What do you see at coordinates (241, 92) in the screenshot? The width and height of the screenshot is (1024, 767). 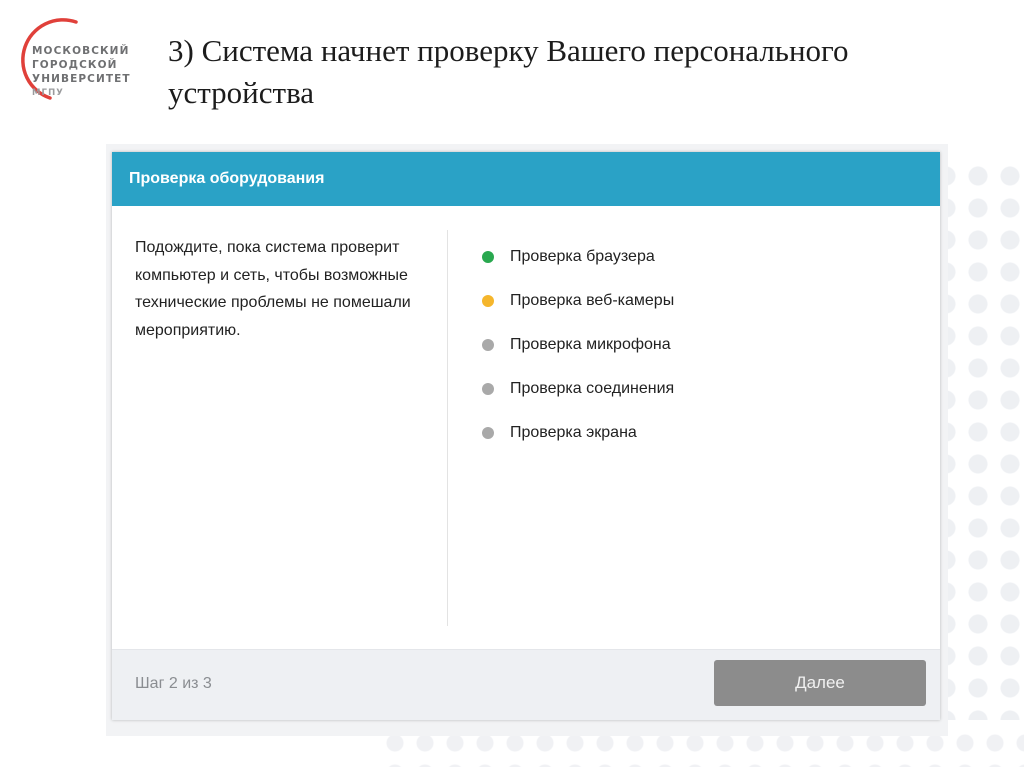 I see `slide-title-line: устройства` at bounding box center [241, 92].